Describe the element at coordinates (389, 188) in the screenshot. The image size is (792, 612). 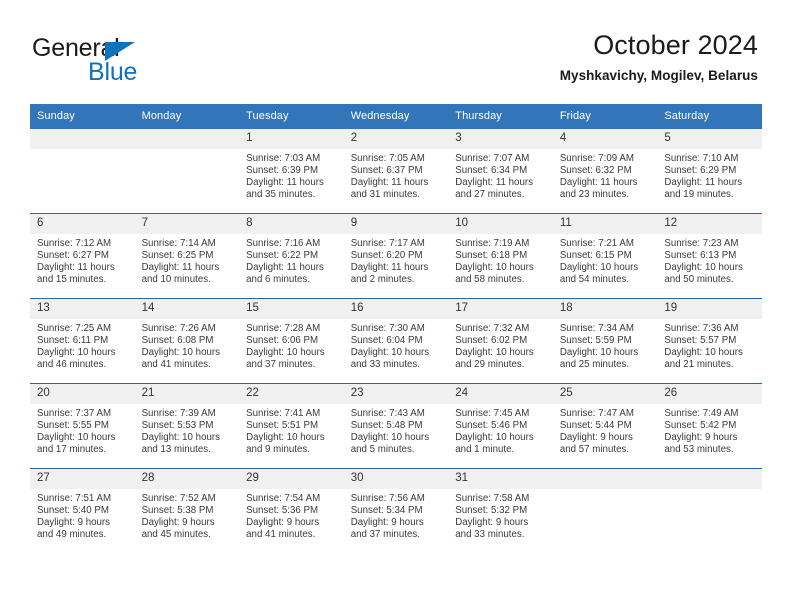
I see `daylight-text: Daylight: 11 hours and 31 minutes.` at that location.